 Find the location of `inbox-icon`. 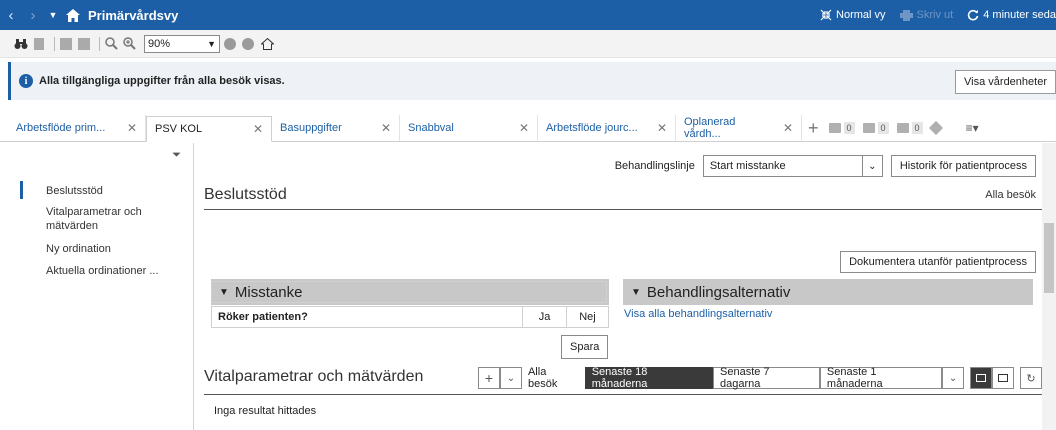

inbox-icon is located at coordinates (902, 128).